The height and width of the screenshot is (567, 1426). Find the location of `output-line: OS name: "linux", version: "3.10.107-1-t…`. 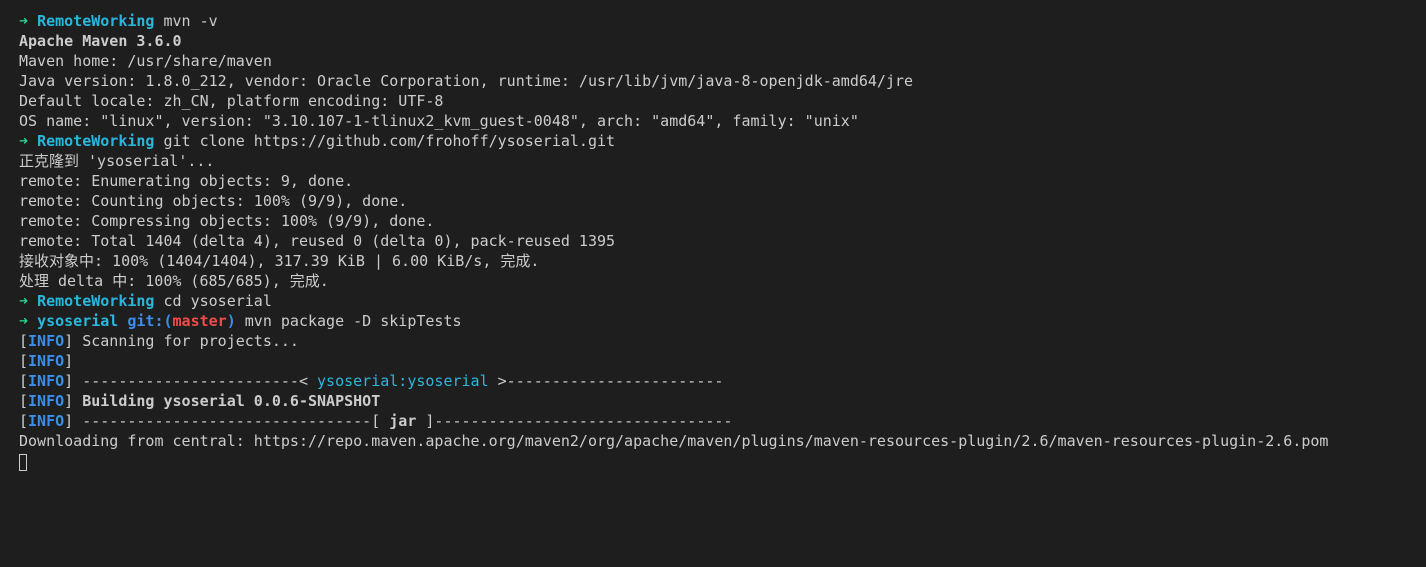

output-line: OS name: "linux", version: "3.10.107-1-t… is located at coordinates (439, 121).